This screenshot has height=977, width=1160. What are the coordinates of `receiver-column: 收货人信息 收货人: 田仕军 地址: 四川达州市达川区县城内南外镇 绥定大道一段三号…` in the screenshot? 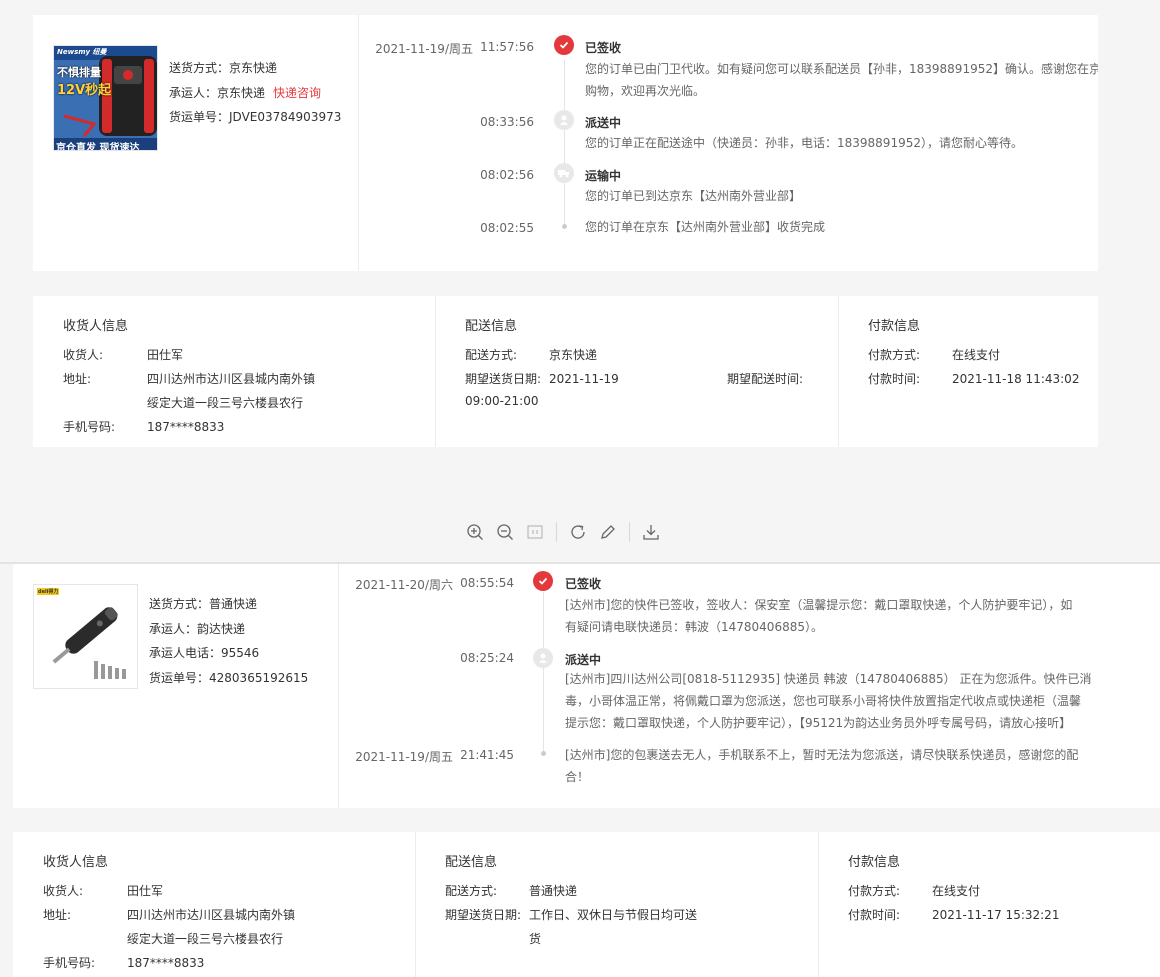 It's located at (214, 904).